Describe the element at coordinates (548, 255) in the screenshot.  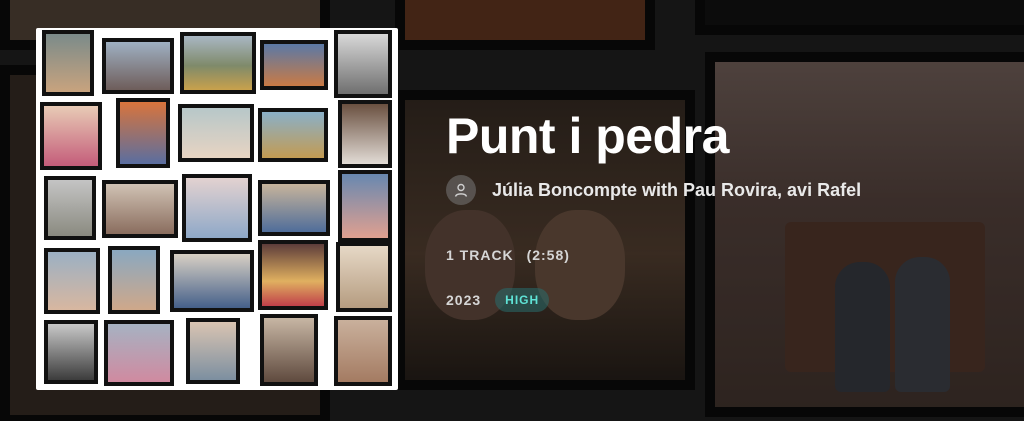
I see `album-duration: (2:58)` at that location.